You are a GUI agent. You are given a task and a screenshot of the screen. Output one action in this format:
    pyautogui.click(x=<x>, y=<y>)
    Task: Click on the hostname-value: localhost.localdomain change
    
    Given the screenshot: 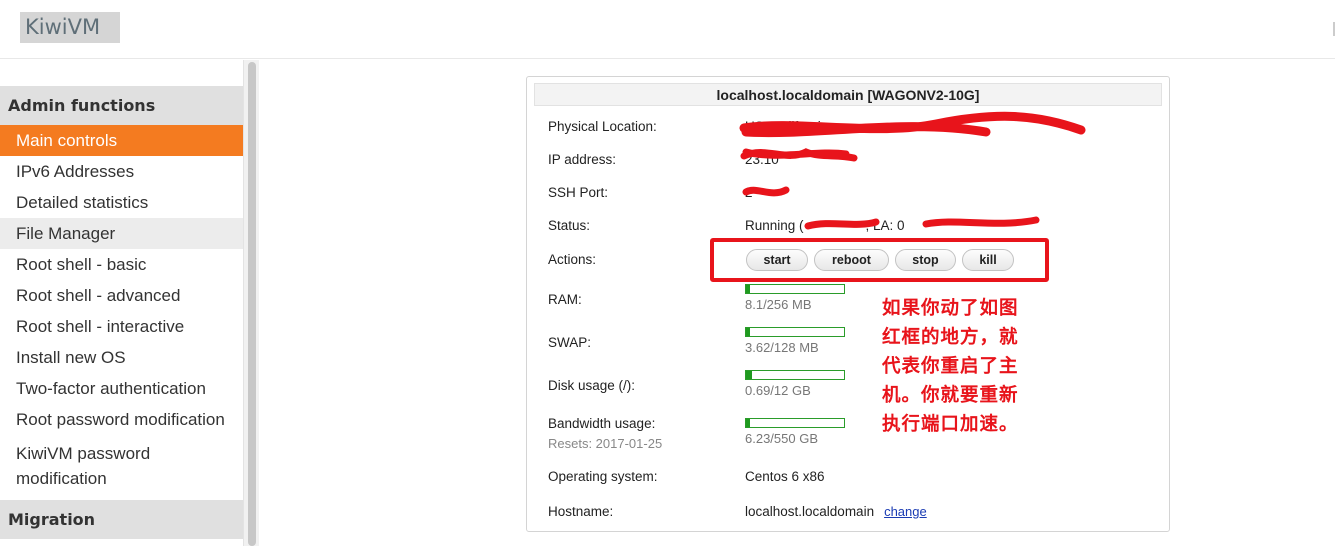 What is the action you would take?
    pyautogui.click(x=836, y=511)
    